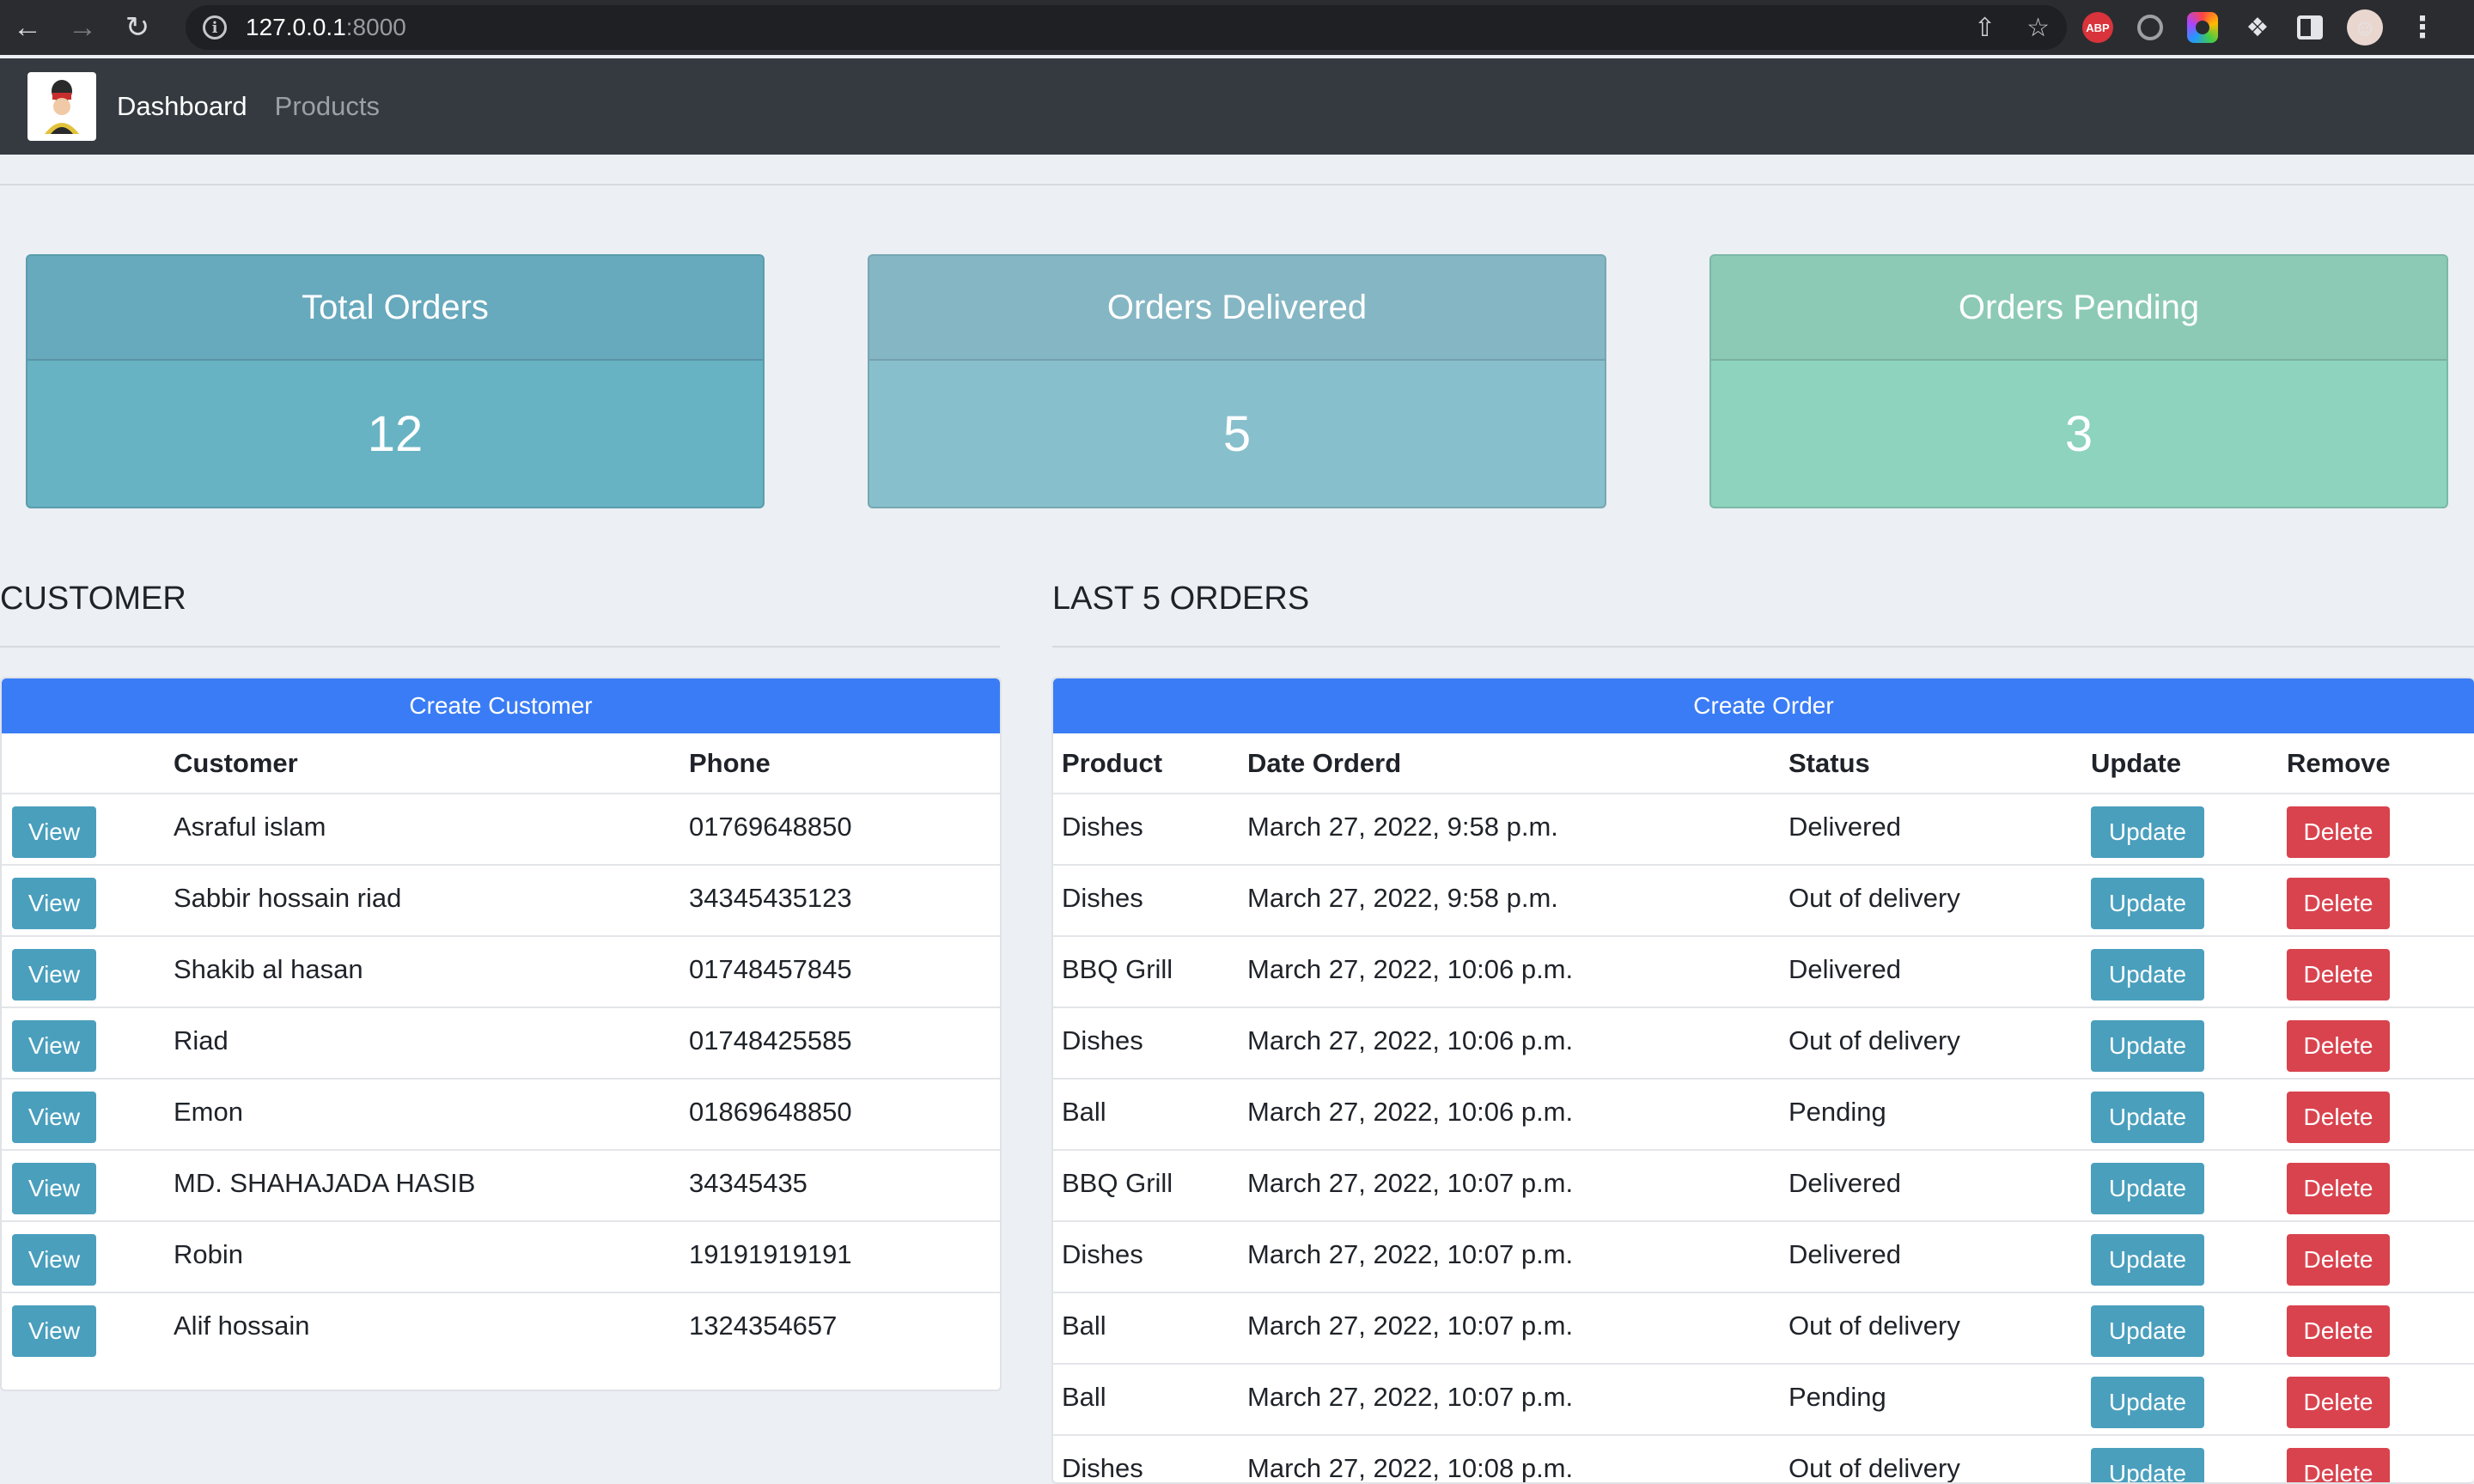  Describe the element at coordinates (2150, 27) in the screenshot. I see `sync-extension-icon` at that location.